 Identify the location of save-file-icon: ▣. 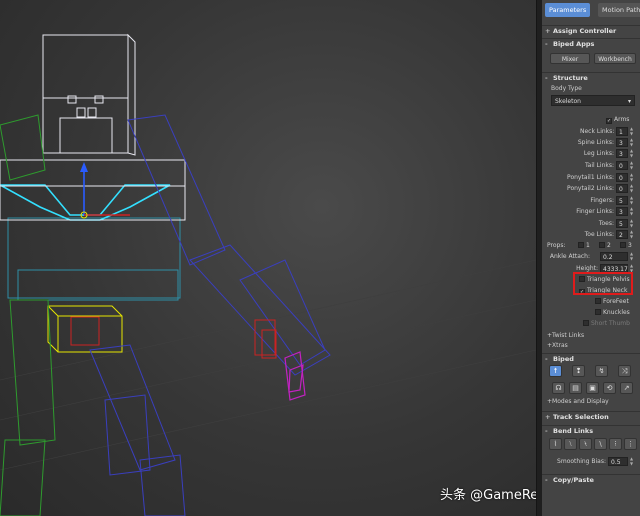
(592, 388).